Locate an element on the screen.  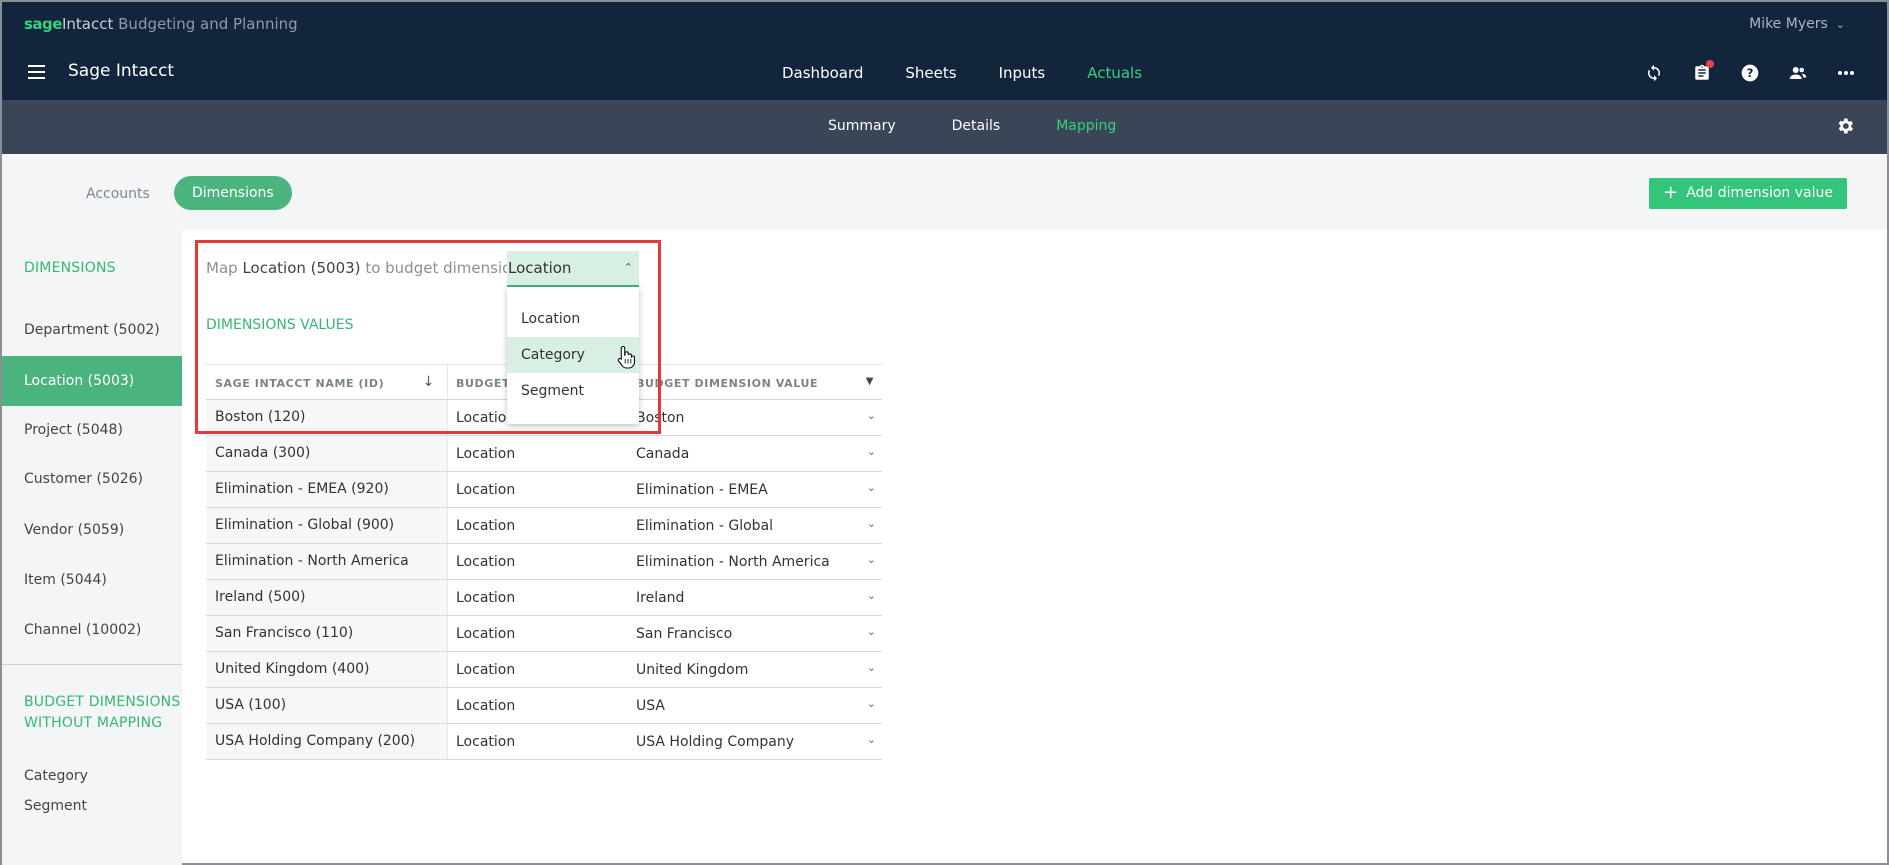
top-icons: ? is located at coordinates (1750, 72).